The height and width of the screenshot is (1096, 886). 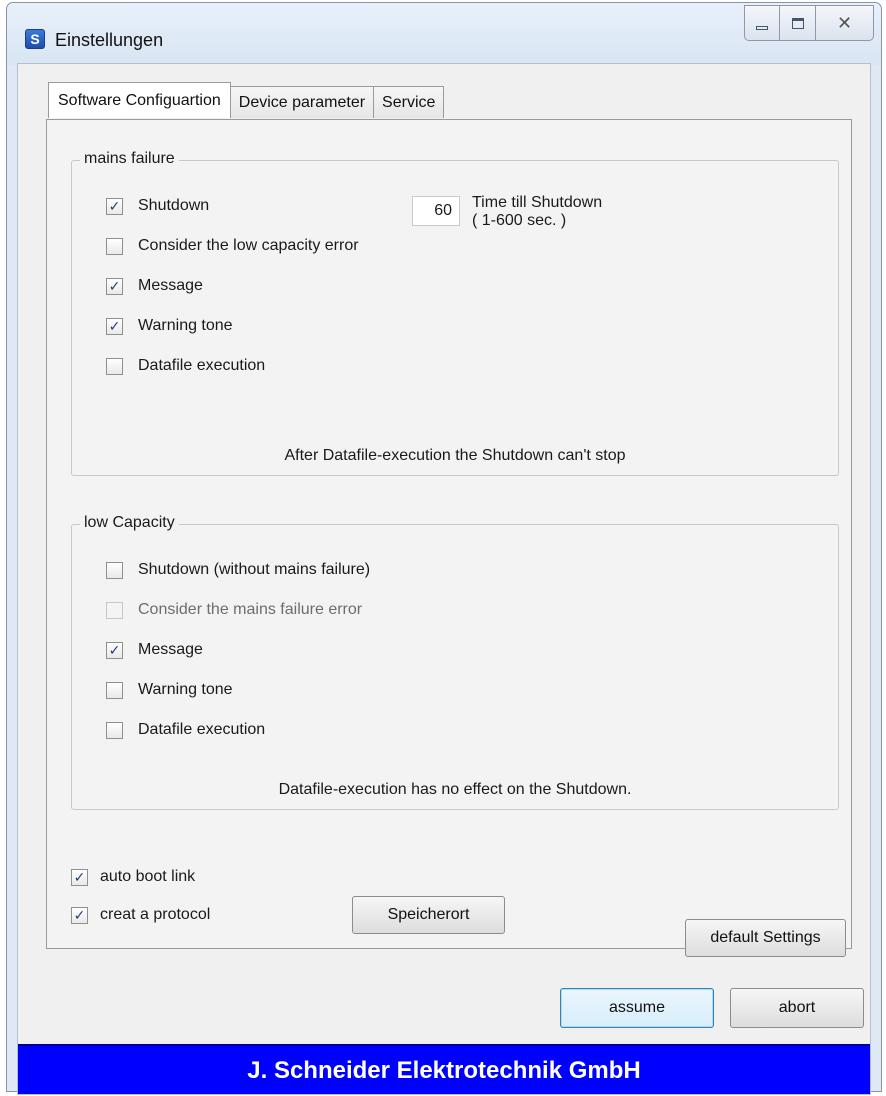 What do you see at coordinates (797, 1008) in the screenshot?
I see `abort-button: abort` at bounding box center [797, 1008].